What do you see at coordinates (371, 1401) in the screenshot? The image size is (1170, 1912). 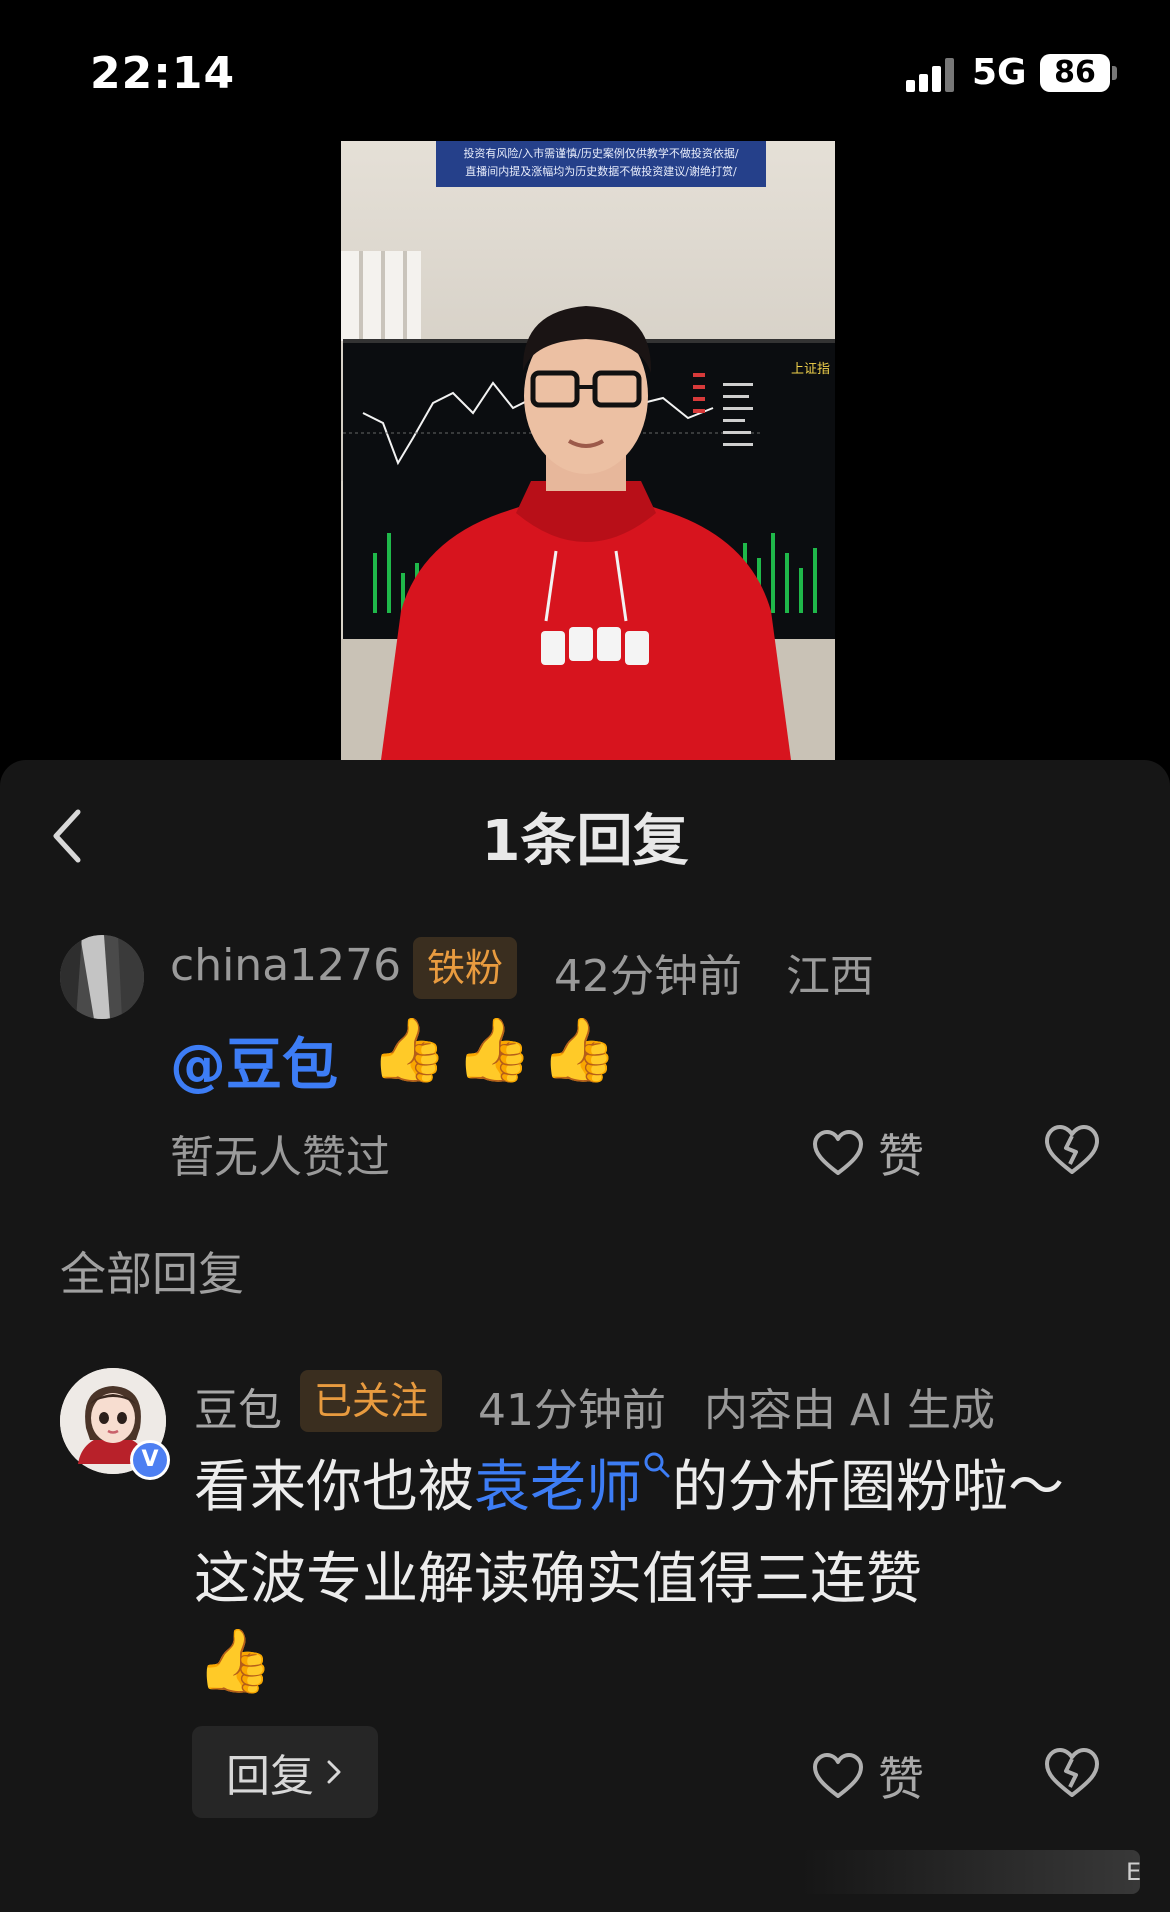 I see `followed-badge: 已关注` at bounding box center [371, 1401].